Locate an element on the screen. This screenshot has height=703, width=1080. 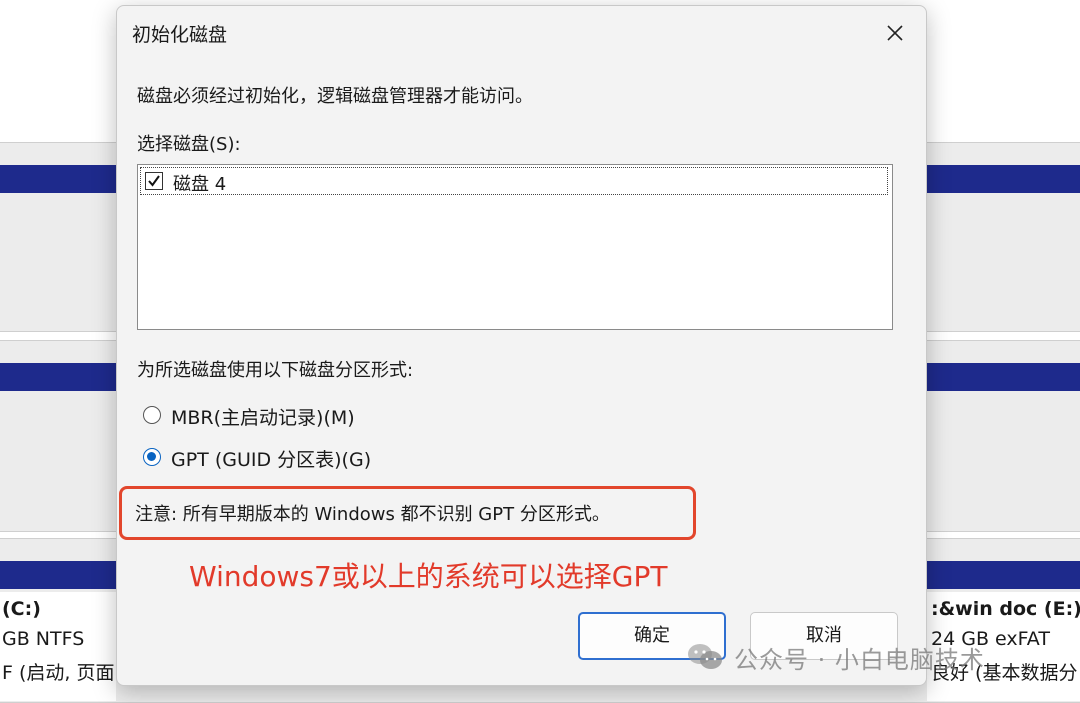
volume-name-left: (C:) is located at coordinates (21, 609).